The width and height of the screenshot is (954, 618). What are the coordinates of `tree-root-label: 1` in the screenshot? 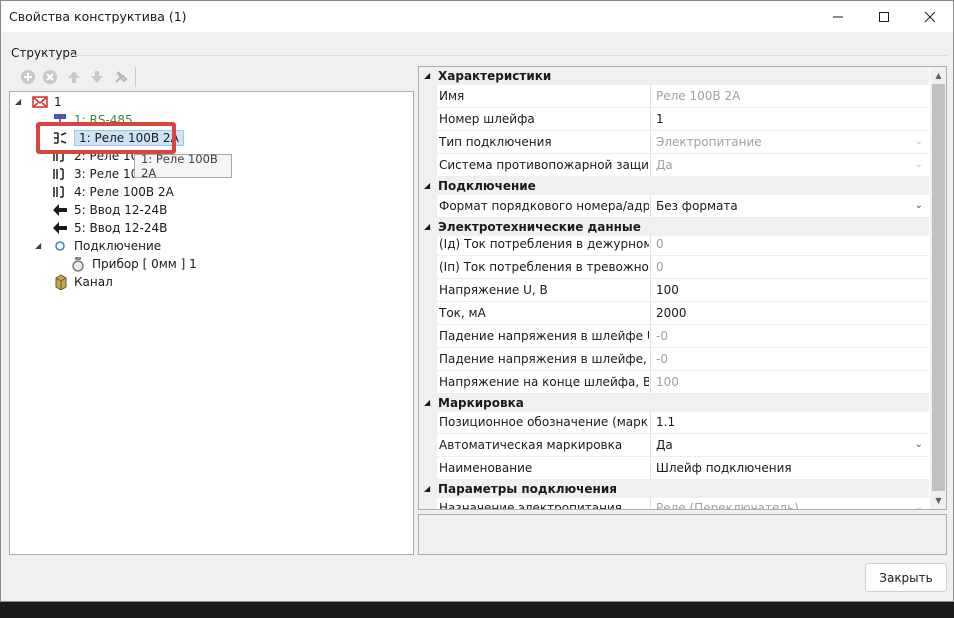 It's located at (58, 102).